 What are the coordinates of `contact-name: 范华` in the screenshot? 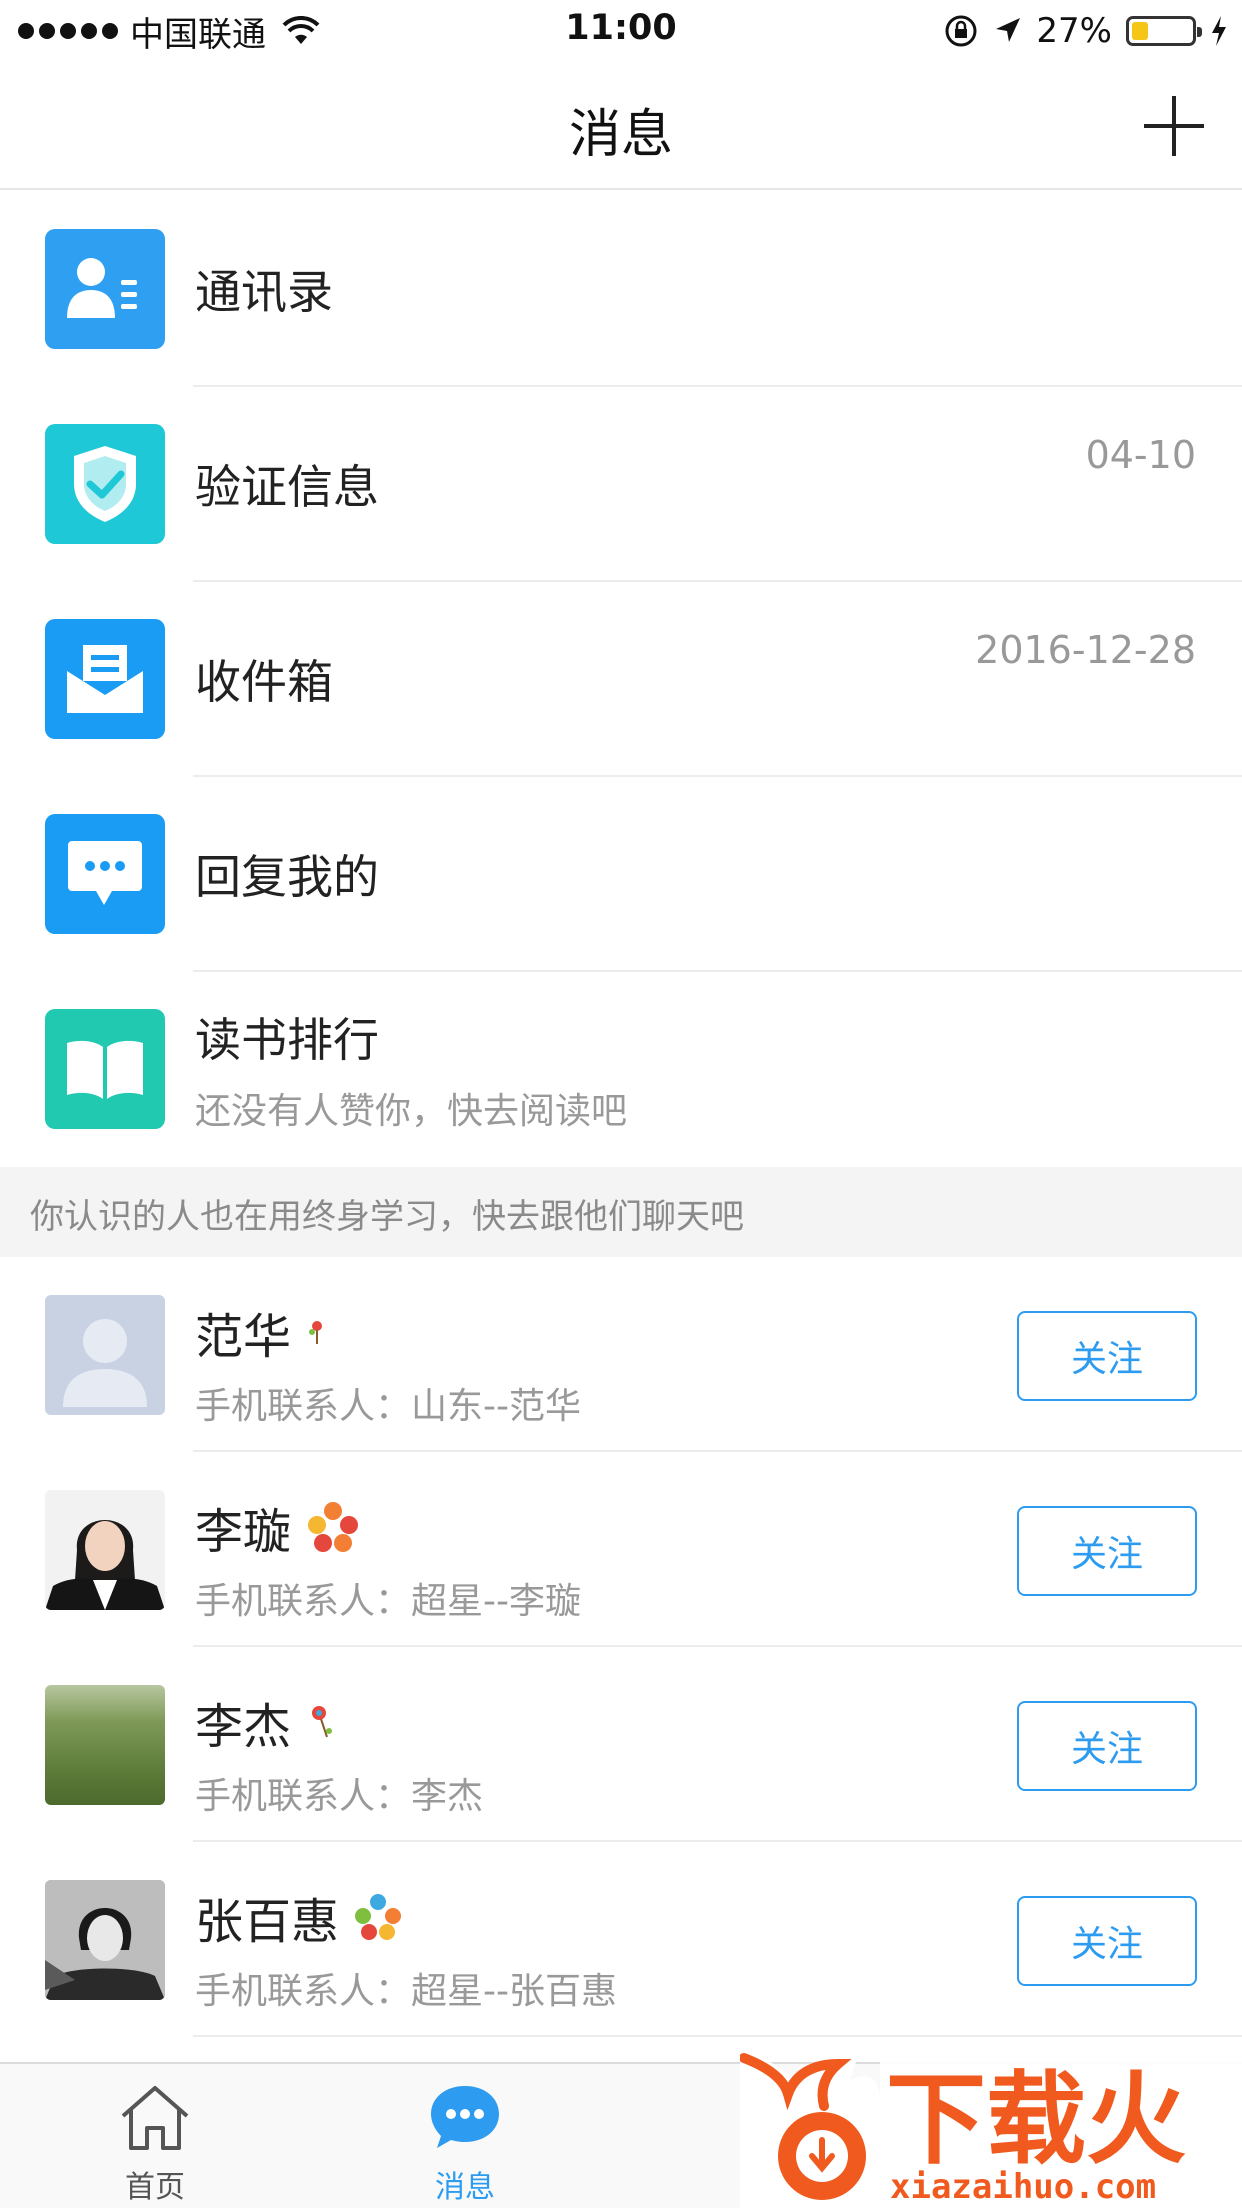 It's located at (243, 1337).